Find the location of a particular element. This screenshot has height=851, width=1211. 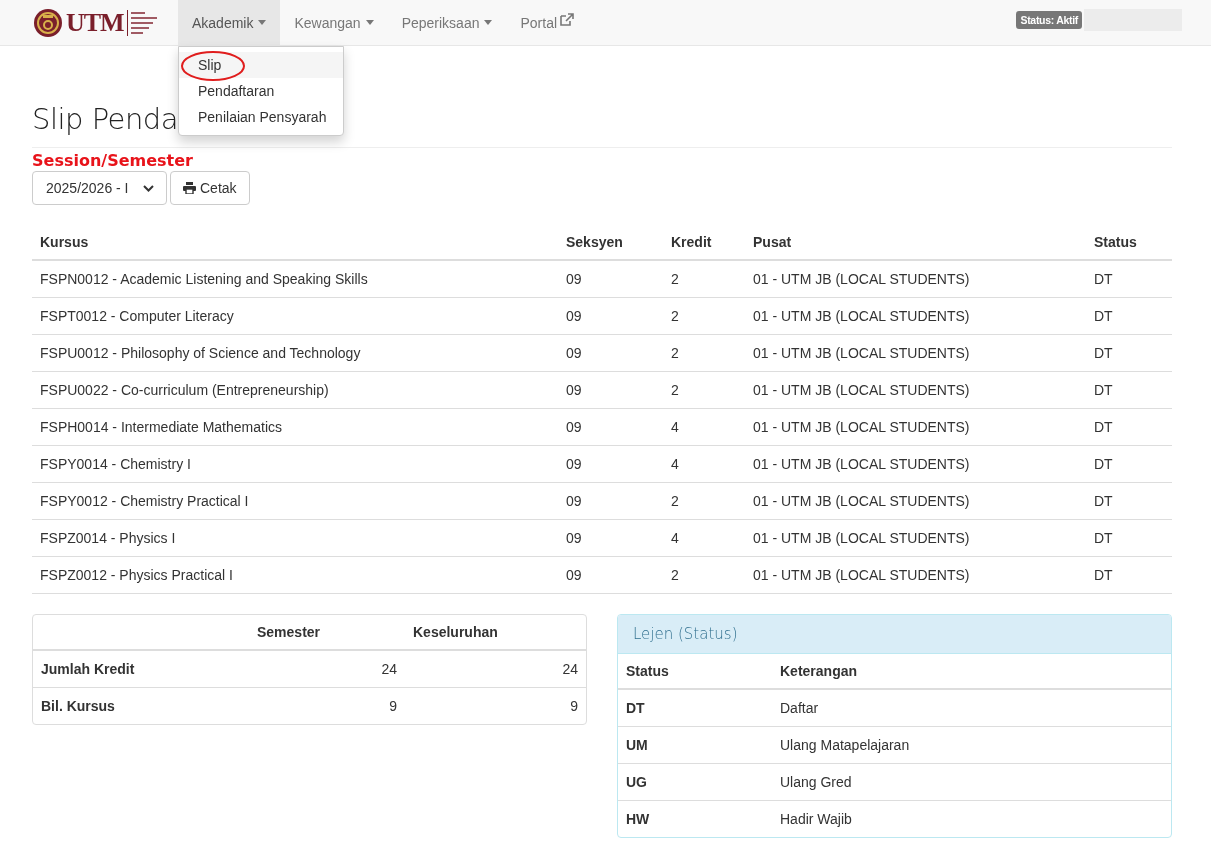

dropdown-item: Slip is located at coordinates (261, 65).